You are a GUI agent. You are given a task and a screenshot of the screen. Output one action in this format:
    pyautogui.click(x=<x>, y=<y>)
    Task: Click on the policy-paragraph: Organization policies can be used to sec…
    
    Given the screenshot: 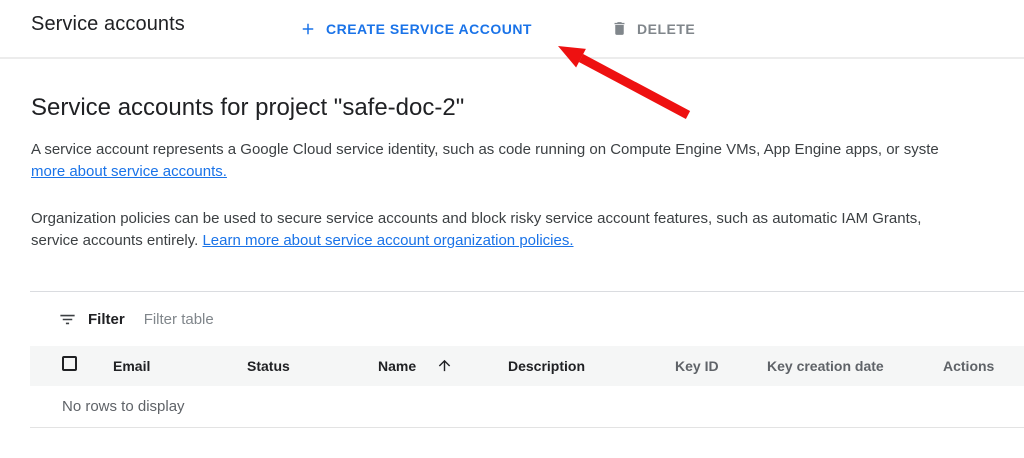 What is the action you would take?
    pyautogui.click(x=476, y=230)
    